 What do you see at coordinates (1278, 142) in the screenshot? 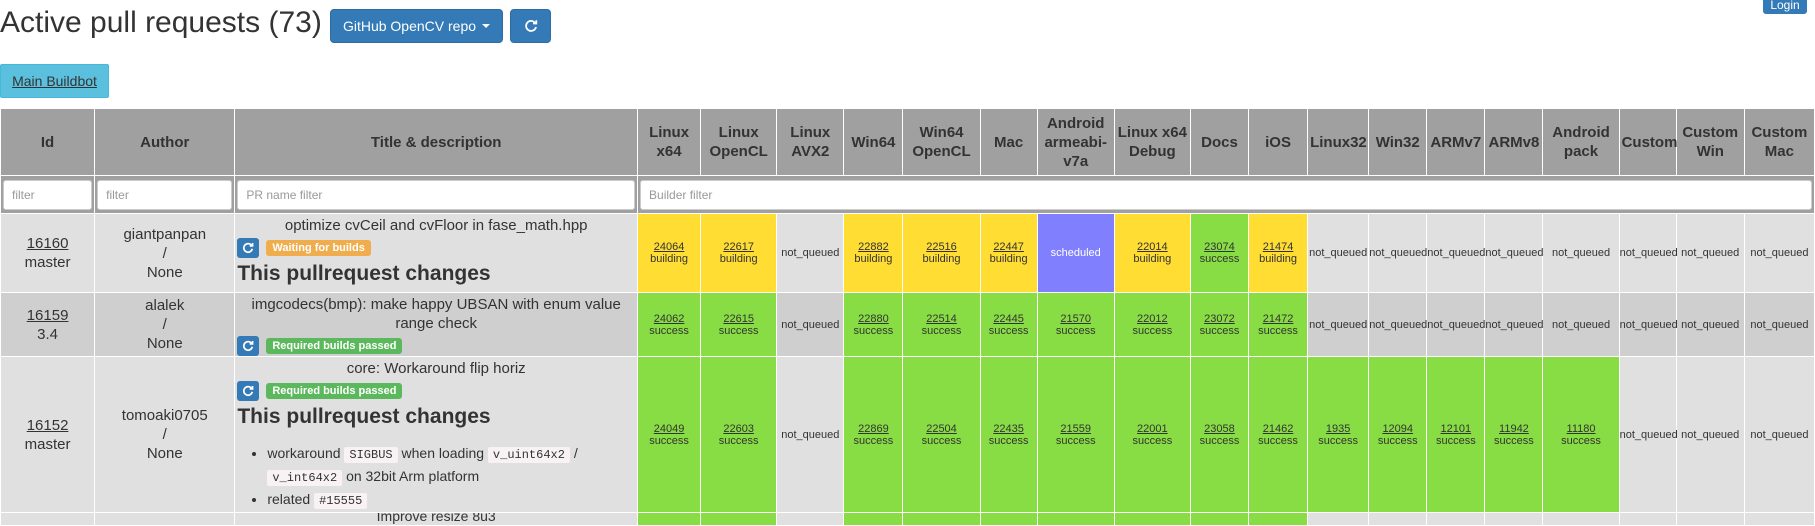
I see `col-builder: iOS` at bounding box center [1278, 142].